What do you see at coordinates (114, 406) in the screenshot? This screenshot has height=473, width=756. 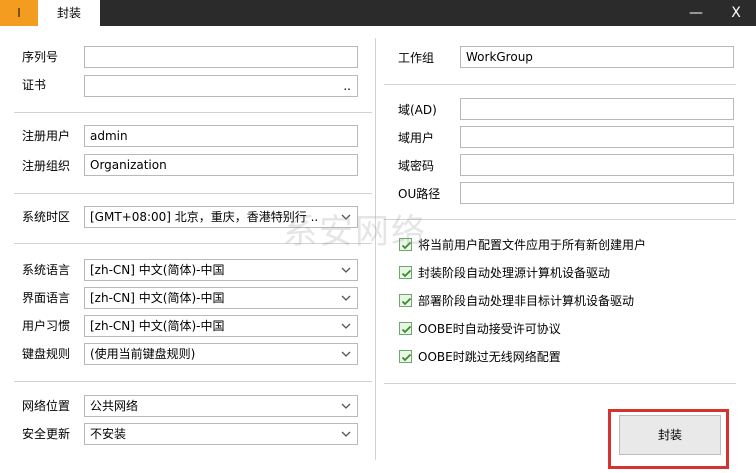 I see `net-loc-value: 公共网络` at bounding box center [114, 406].